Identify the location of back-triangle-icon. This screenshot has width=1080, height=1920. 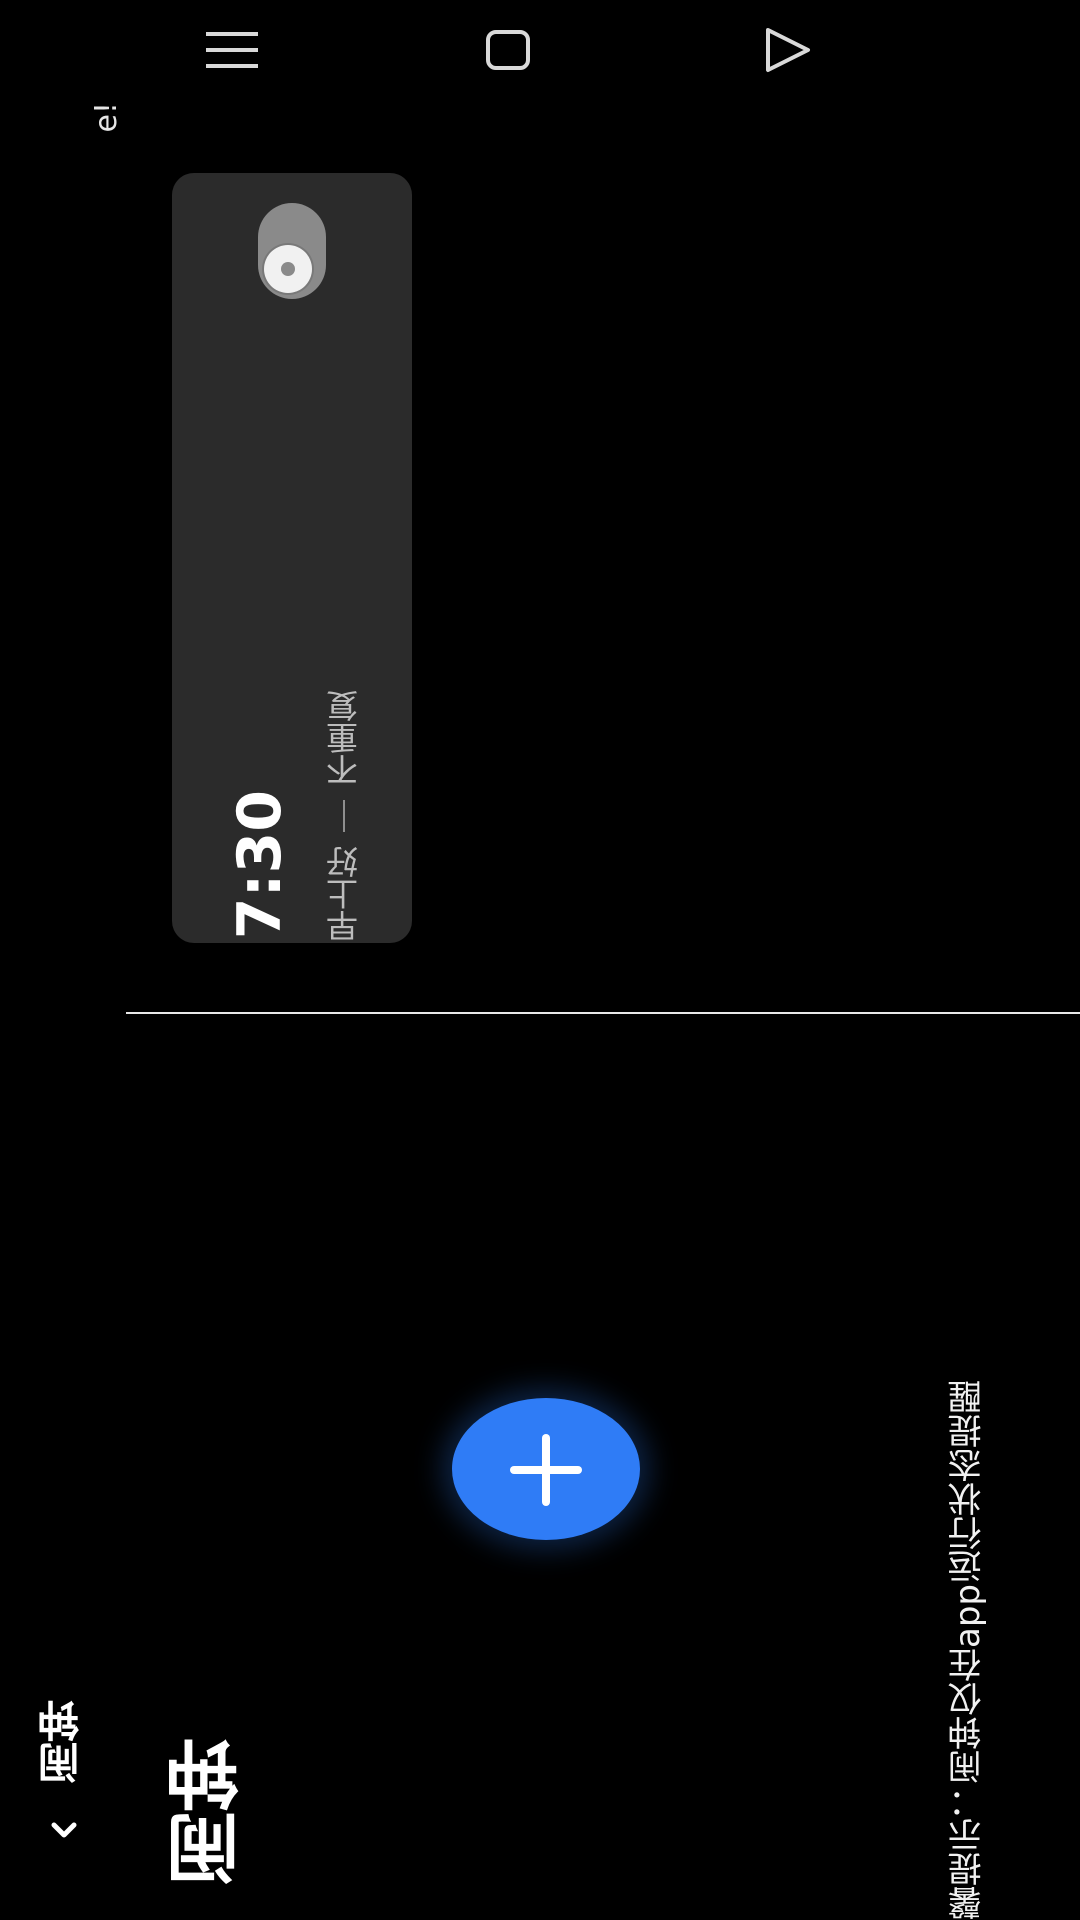
(788, 50).